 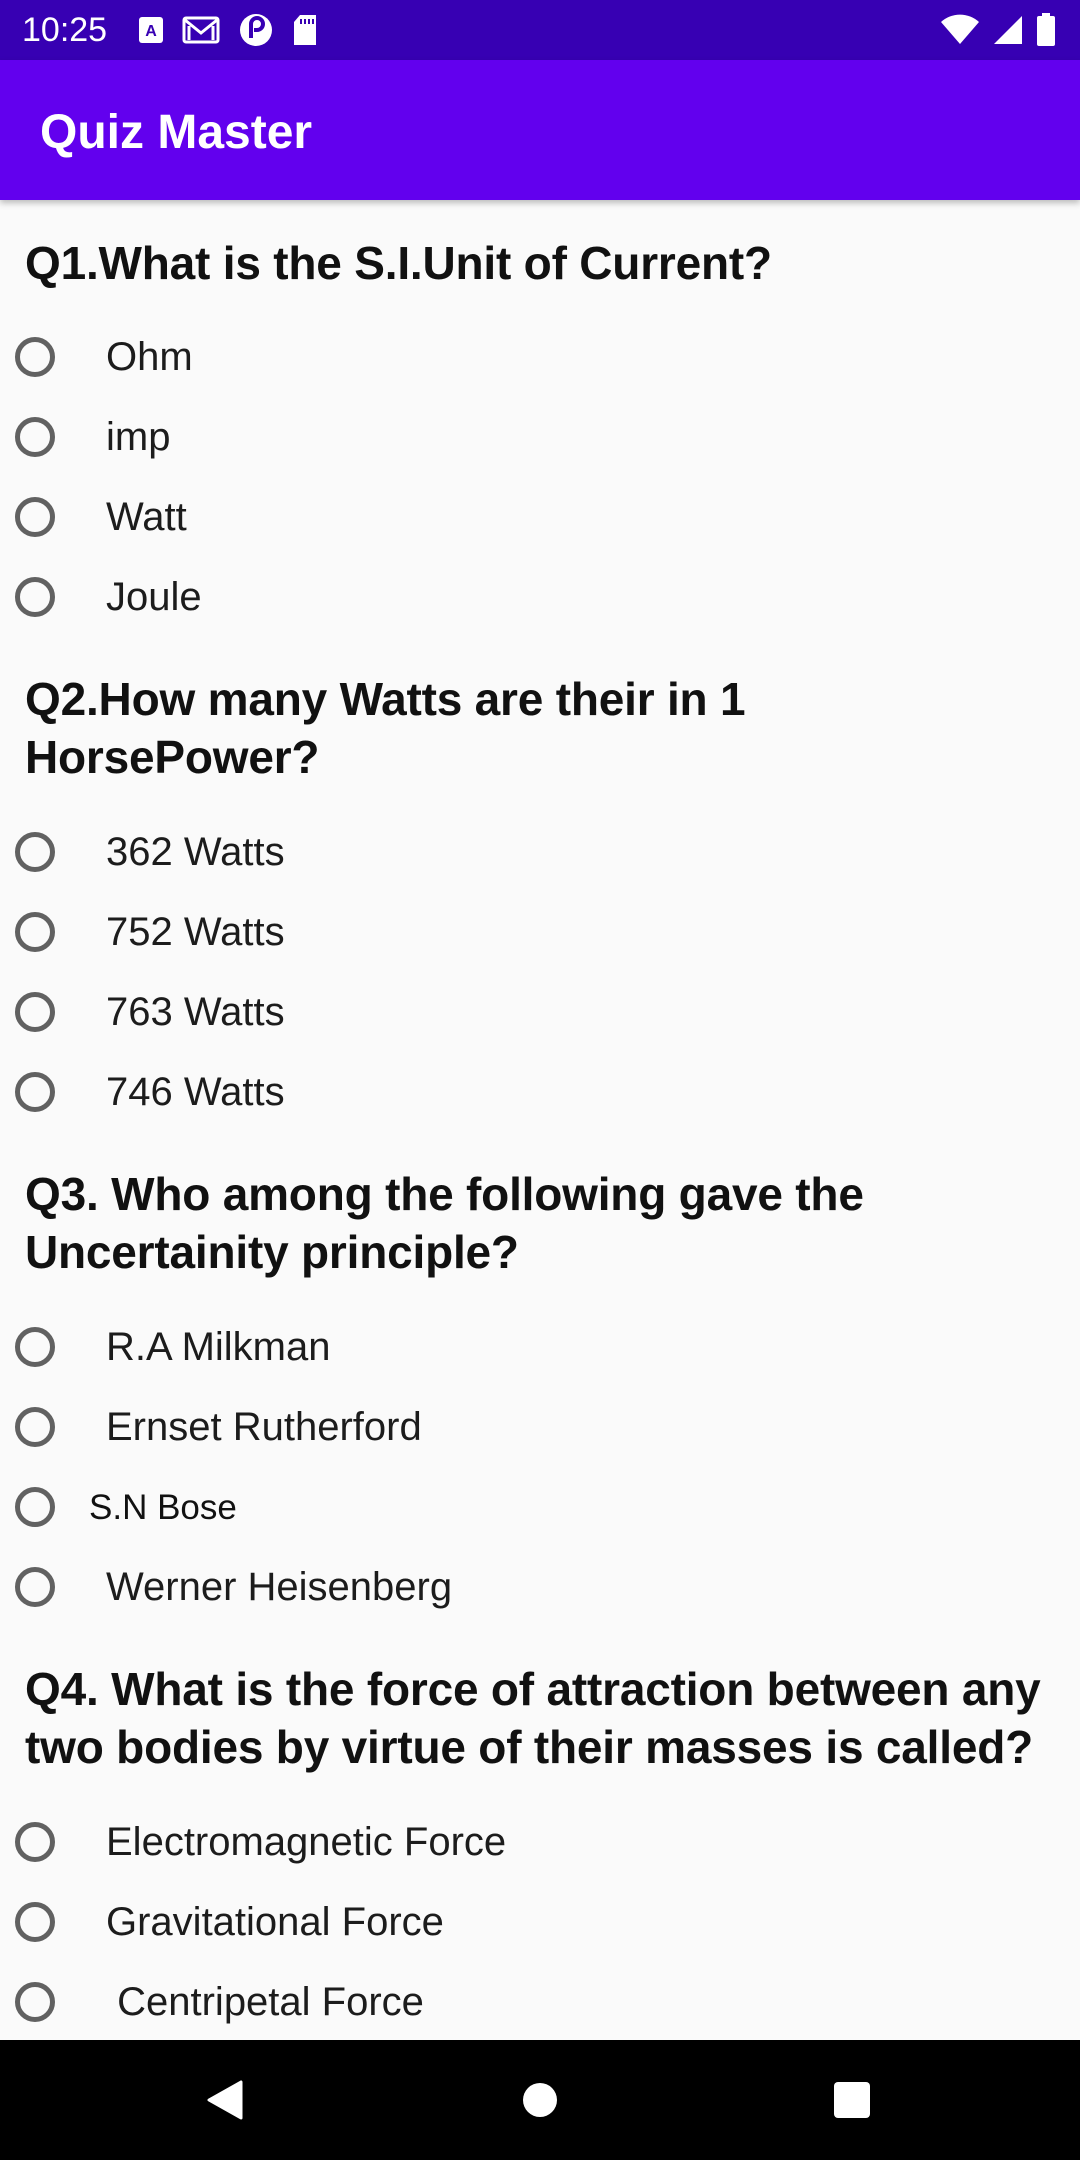 I want to click on q1-option-2: imp, so click(x=540, y=440).